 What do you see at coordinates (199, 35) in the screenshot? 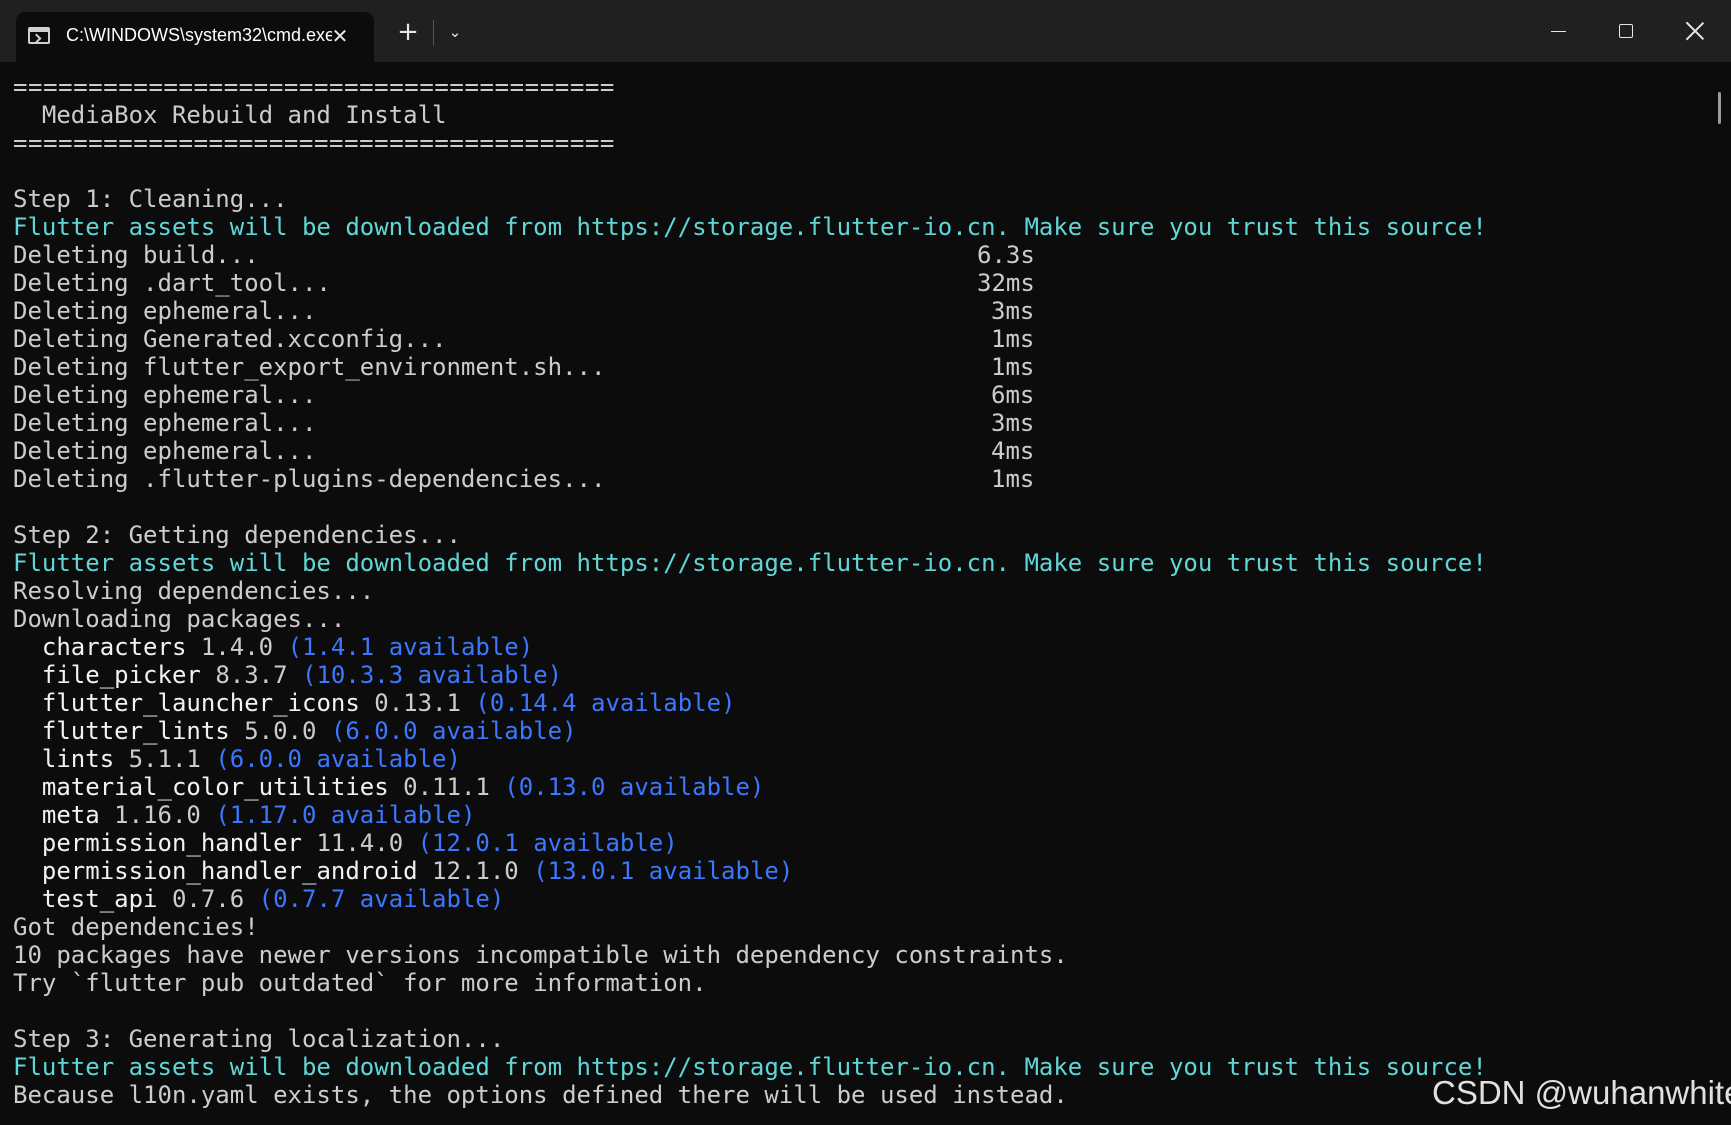
I see `tab-title: C:\WINDOWS\system32\cmd.exe` at bounding box center [199, 35].